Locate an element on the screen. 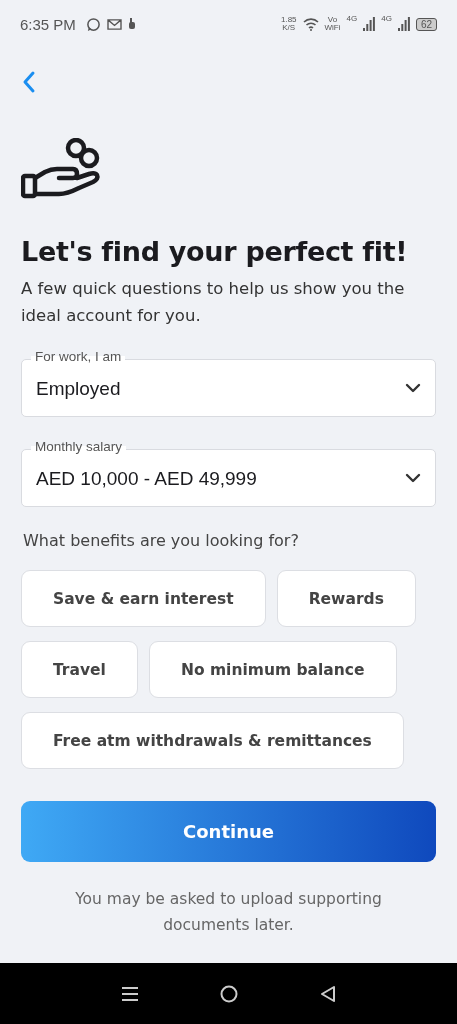 This screenshot has height=1024, width=457. benefit-chip: Rewards is located at coordinates (346, 598).